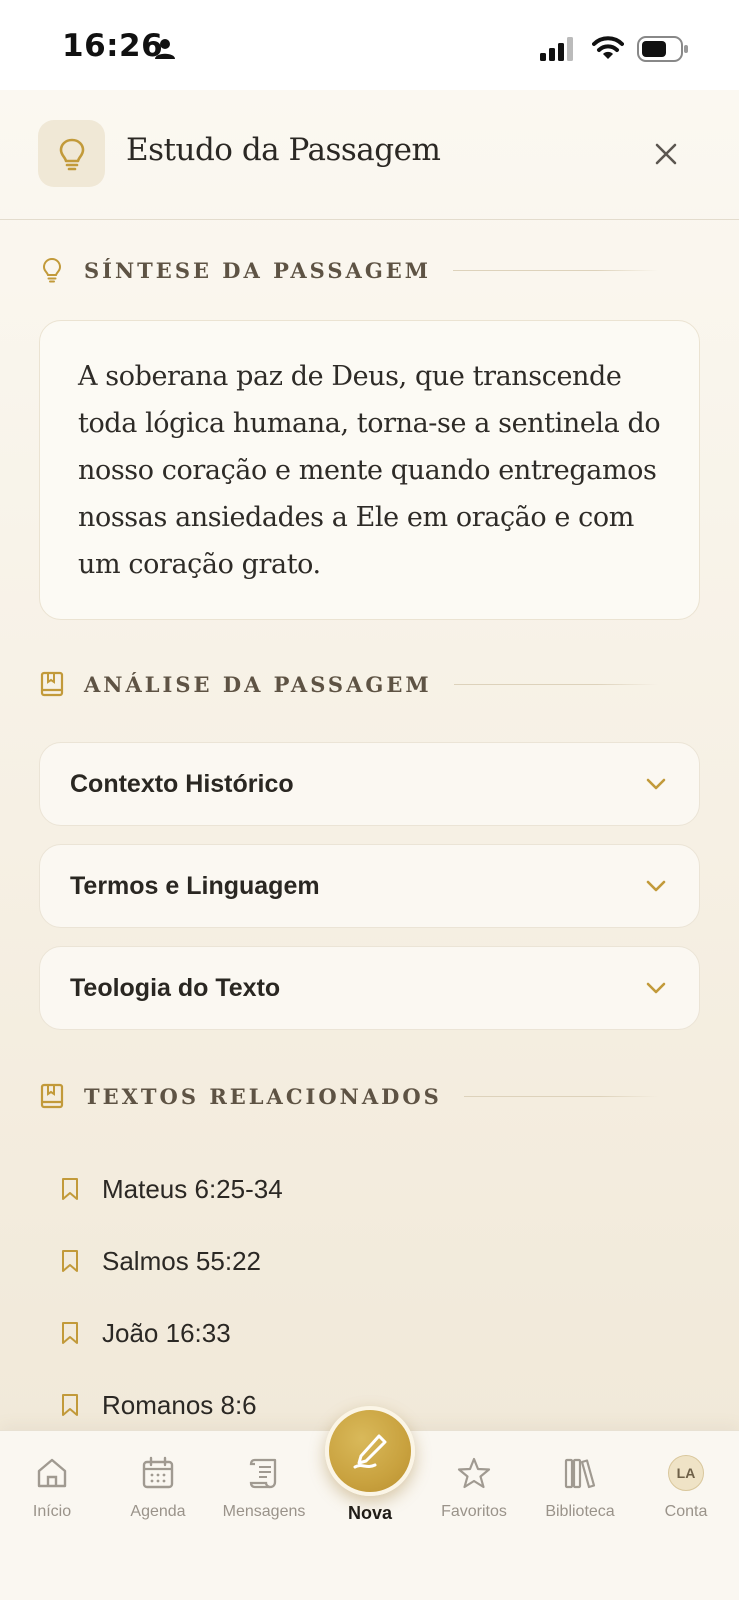 This screenshot has width=739, height=1600. What do you see at coordinates (181, 1260) in the screenshot?
I see `related-text-label: Salmos 55:22` at bounding box center [181, 1260].